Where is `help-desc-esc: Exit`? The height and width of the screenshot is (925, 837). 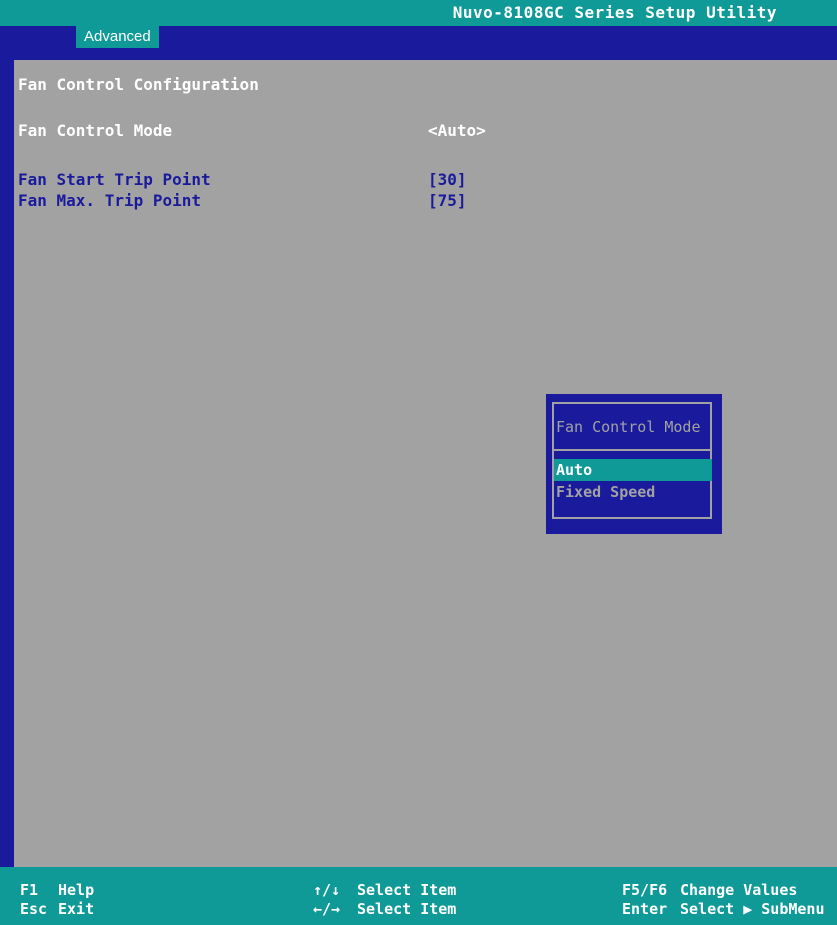 help-desc-esc: Exit is located at coordinates (76, 909).